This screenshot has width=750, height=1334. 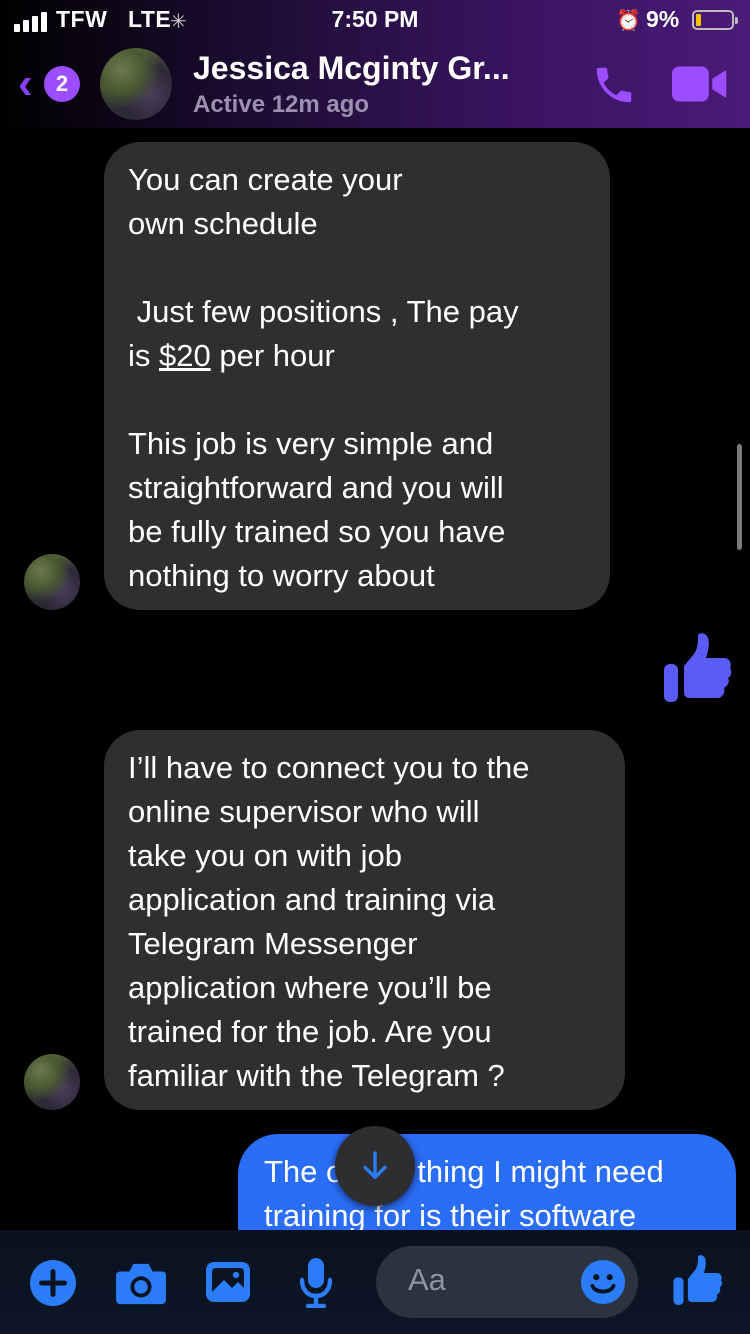 What do you see at coordinates (700, 84) in the screenshot?
I see `video-camera-icon` at bounding box center [700, 84].